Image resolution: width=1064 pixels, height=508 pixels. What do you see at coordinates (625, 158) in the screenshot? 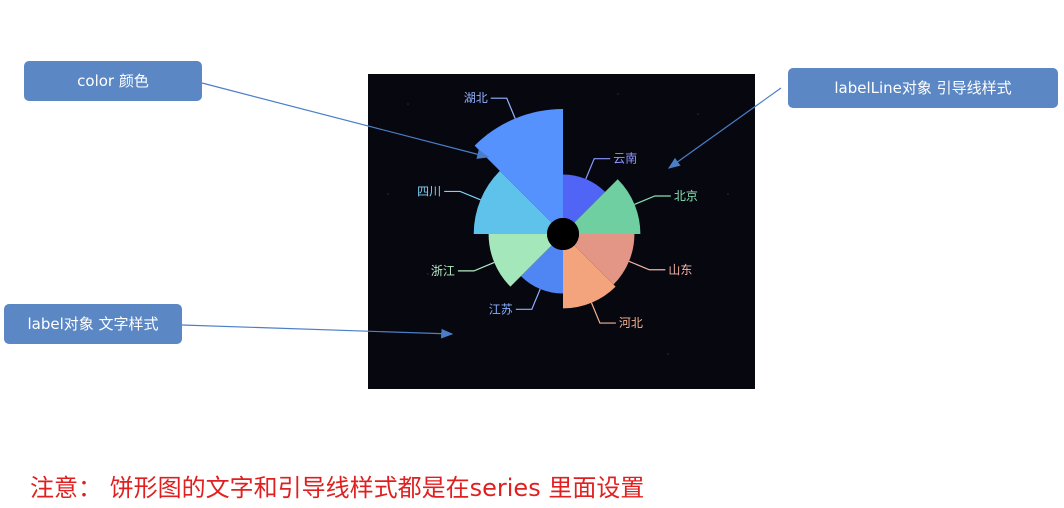
I see `slice-label-0: 云南` at bounding box center [625, 158].